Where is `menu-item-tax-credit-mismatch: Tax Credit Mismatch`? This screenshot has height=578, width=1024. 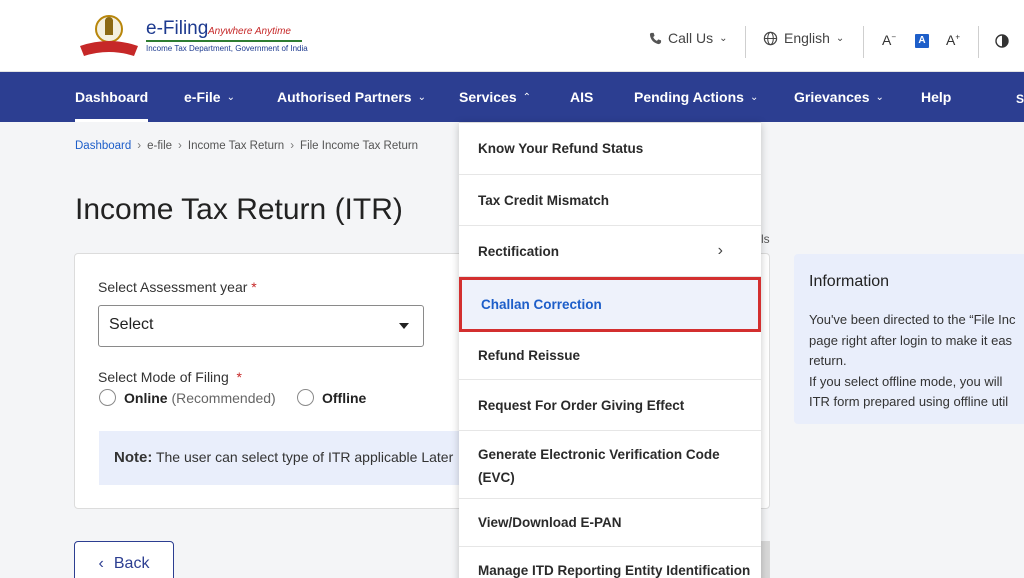 menu-item-tax-credit-mismatch: Tax Credit Mismatch is located at coordinates (610, 200).